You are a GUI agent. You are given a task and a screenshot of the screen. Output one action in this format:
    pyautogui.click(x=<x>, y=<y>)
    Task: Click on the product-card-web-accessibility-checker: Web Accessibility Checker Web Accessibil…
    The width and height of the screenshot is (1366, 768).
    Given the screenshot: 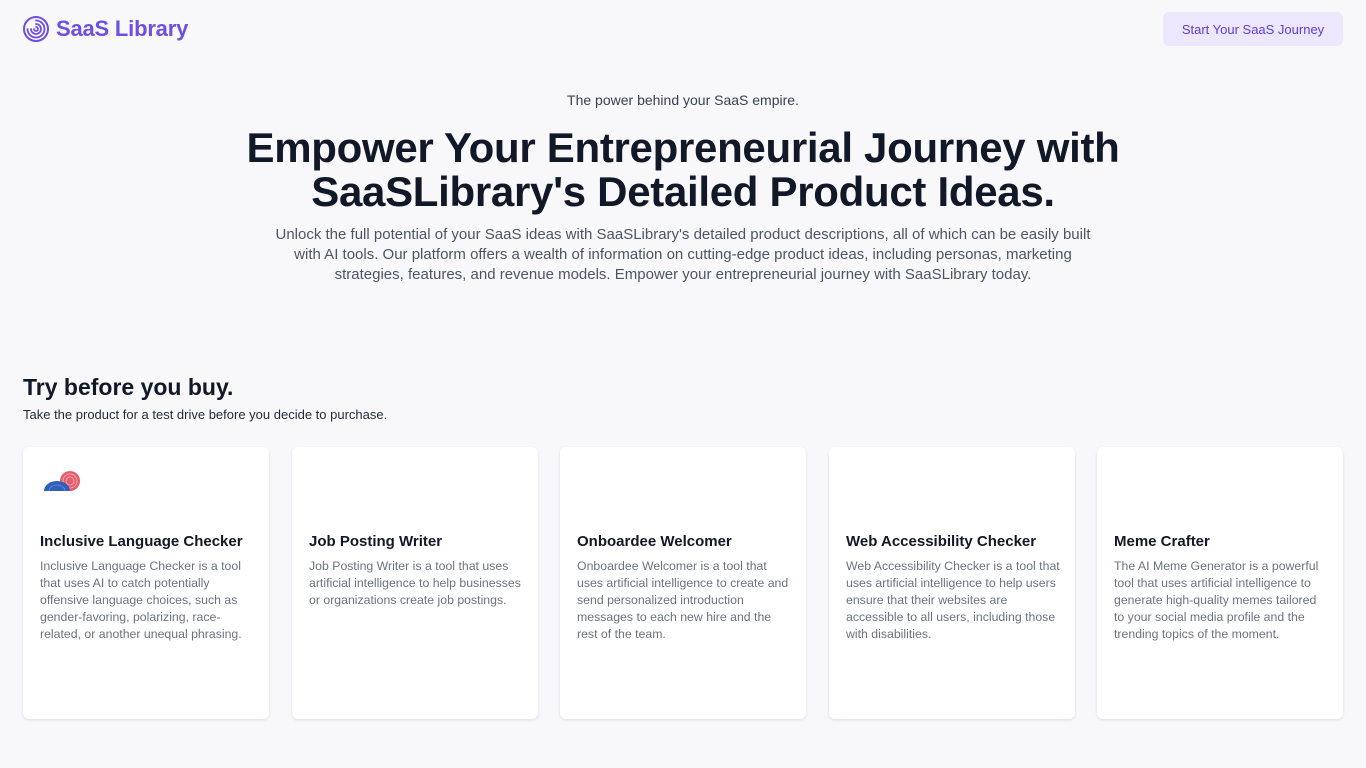 What is the action you would take?
    pyautogui.click(x=952, y=583)
    